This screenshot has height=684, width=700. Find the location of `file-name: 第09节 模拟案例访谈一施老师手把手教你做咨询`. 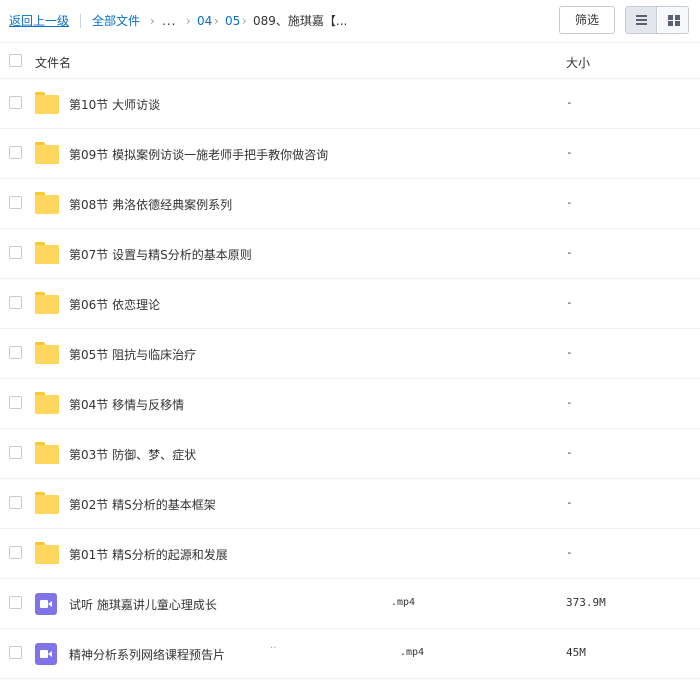

file-name: 第09节 模拟案例访谈一施老师手把手教你做咨询 is located at coordinates (198, 154).